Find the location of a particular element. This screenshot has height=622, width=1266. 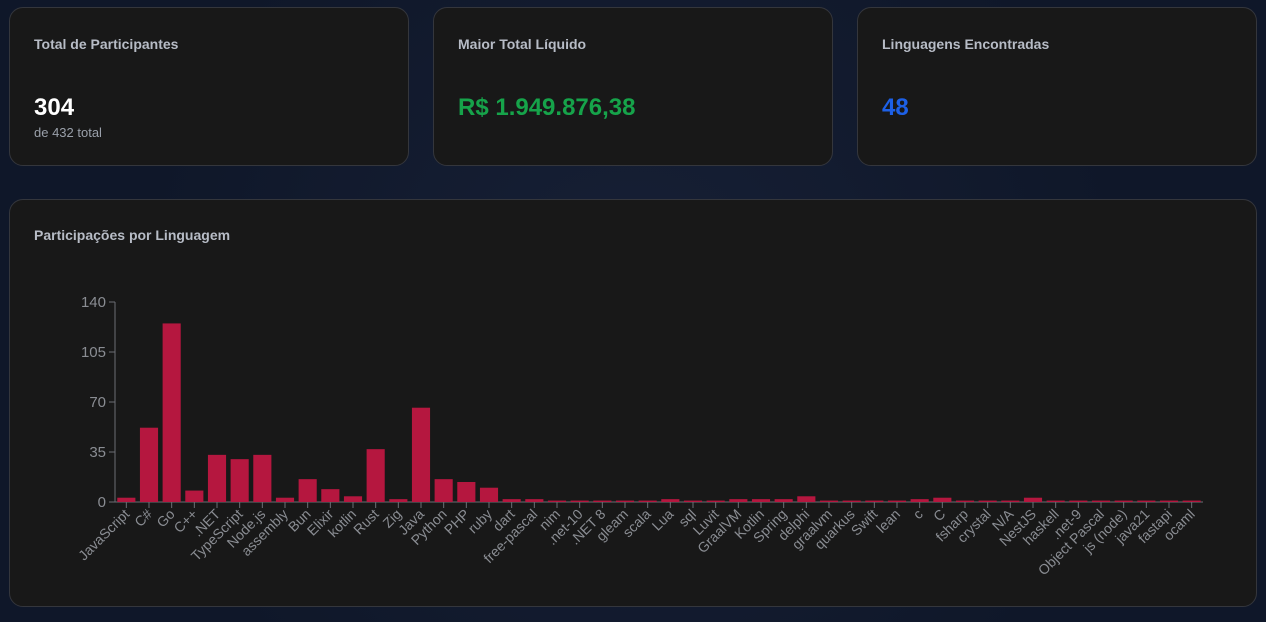

stat-card-highest-net-total: Maior Total Líquido R$ 1.949.876,38 is located at coordinates (633, 86).